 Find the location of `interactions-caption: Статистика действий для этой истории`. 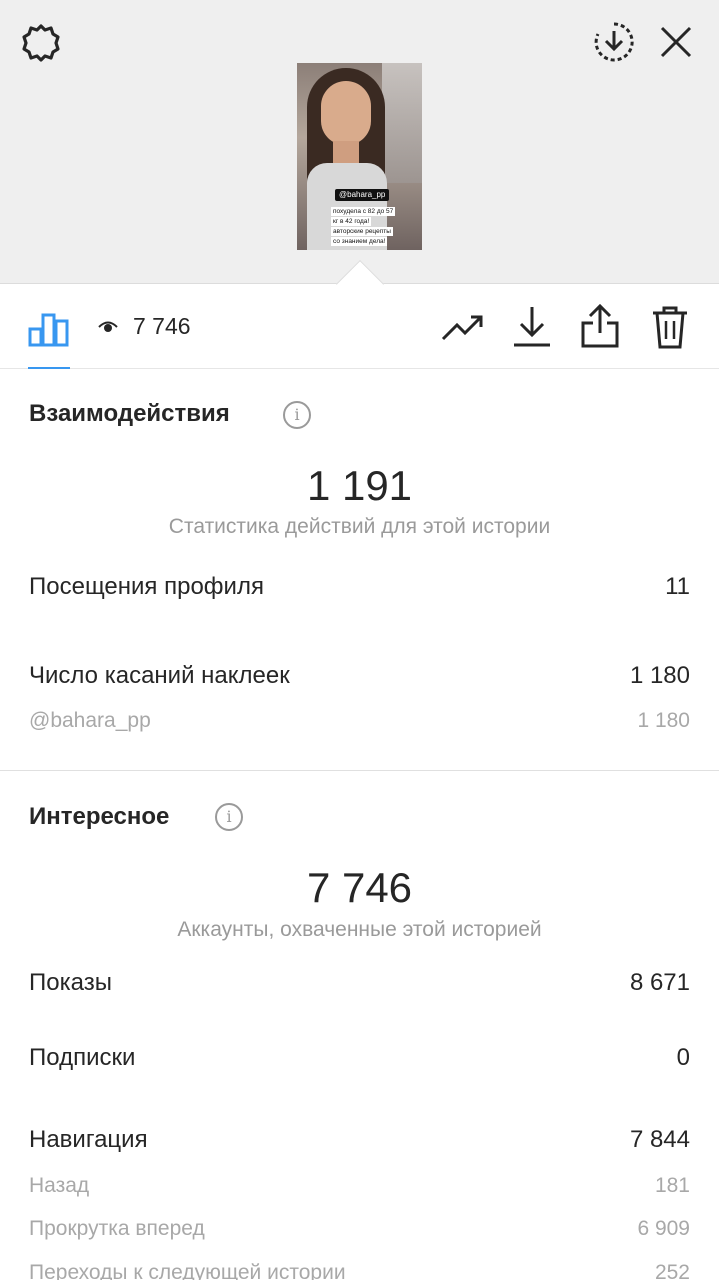

interactions-caption: Статистика действий для этой истории is located at coordinates (359, 526).